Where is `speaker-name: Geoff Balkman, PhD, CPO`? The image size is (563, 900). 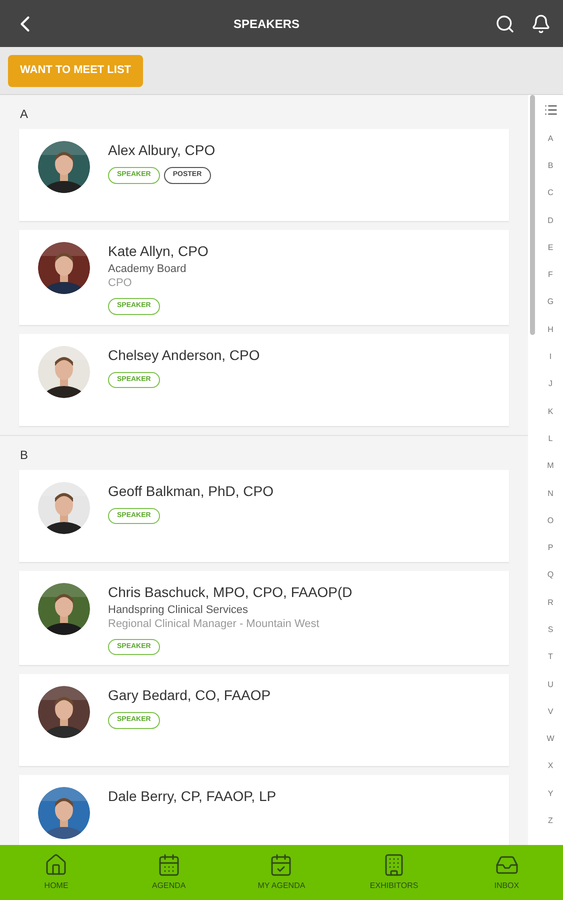 speaker-name: Geoff Balkman, PhD, CPO is located at coordinates (191, 491).